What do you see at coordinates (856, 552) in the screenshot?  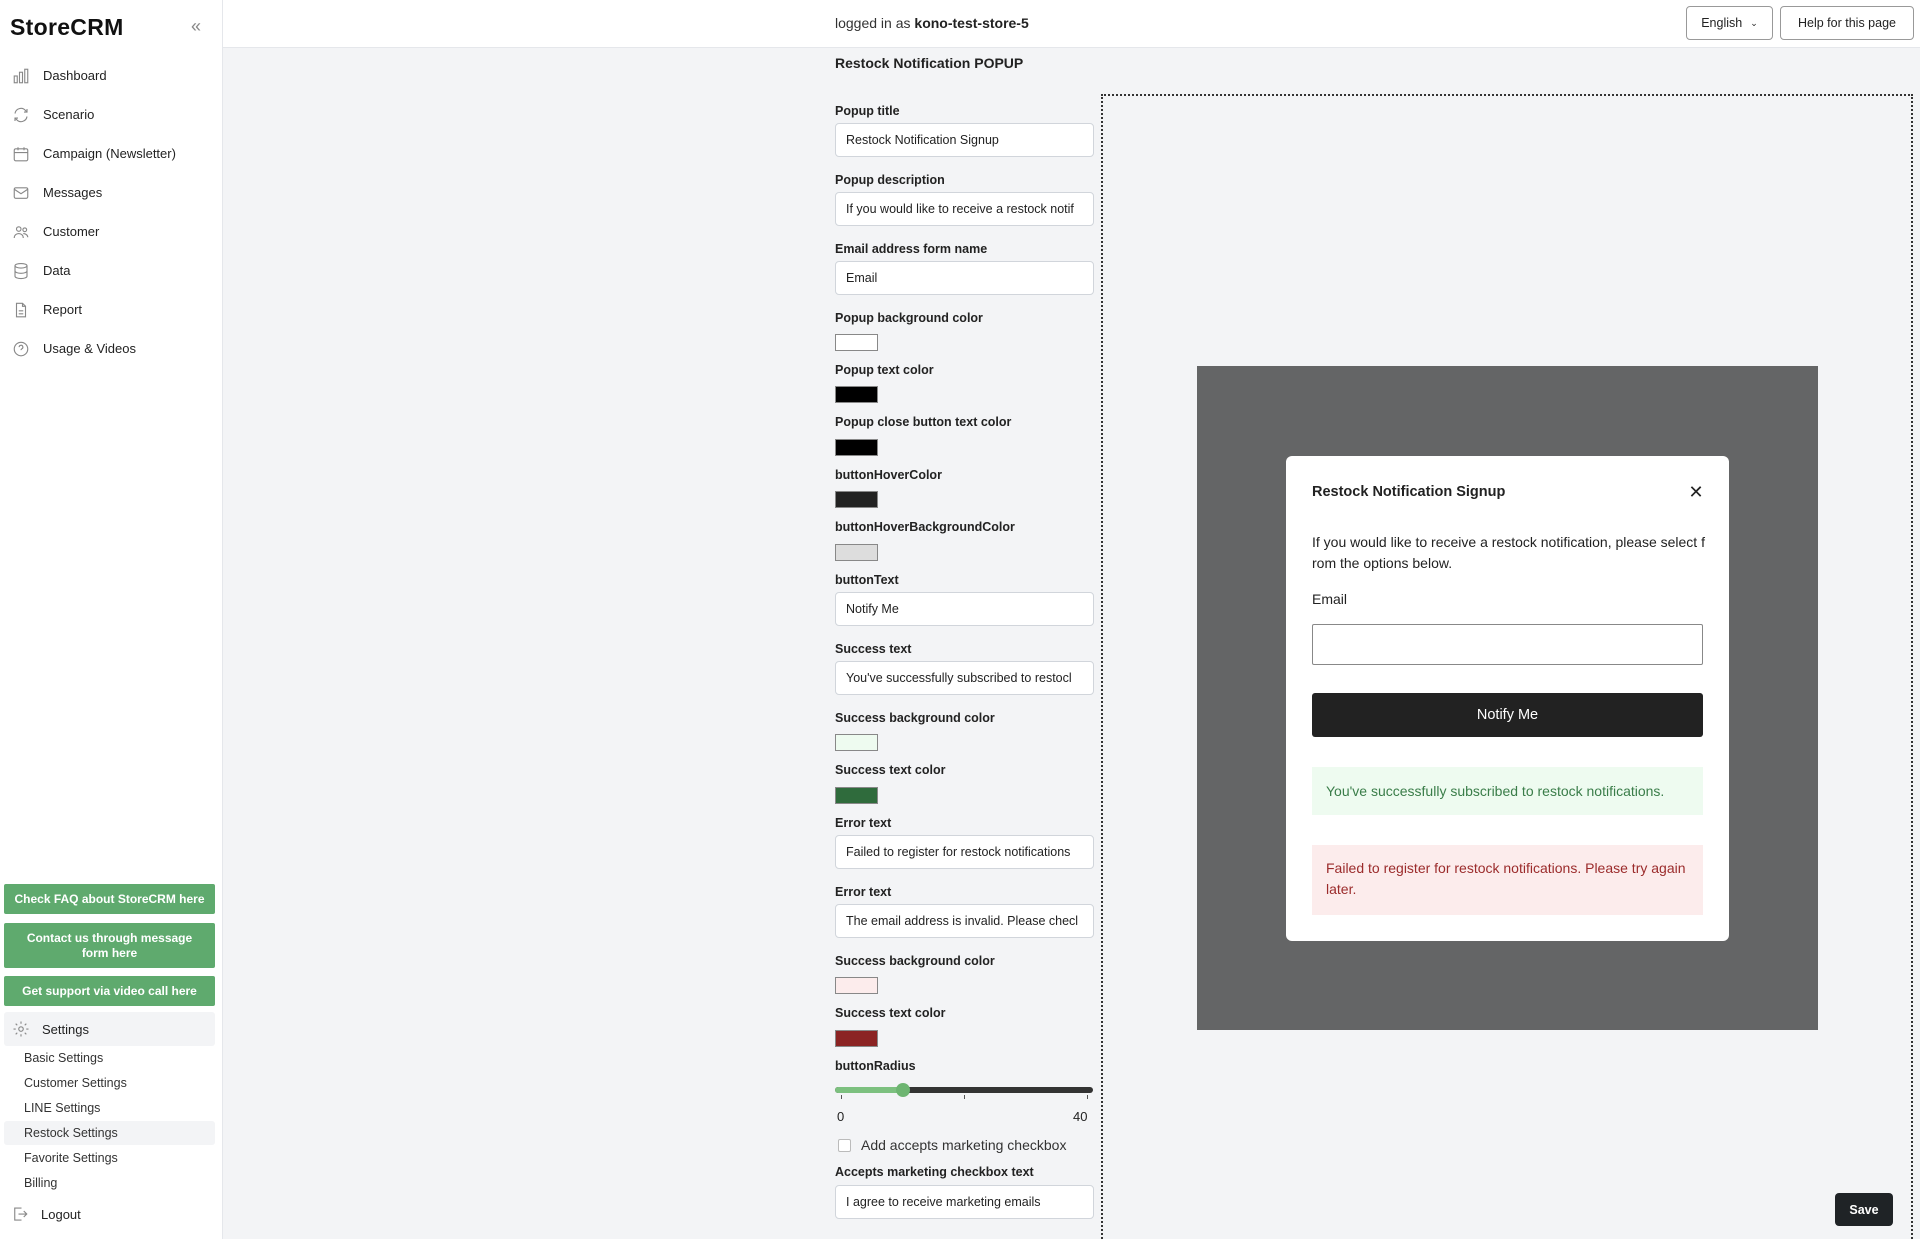 I see `button-hover-bg-color-swatch` at bounding box center [856, 552].